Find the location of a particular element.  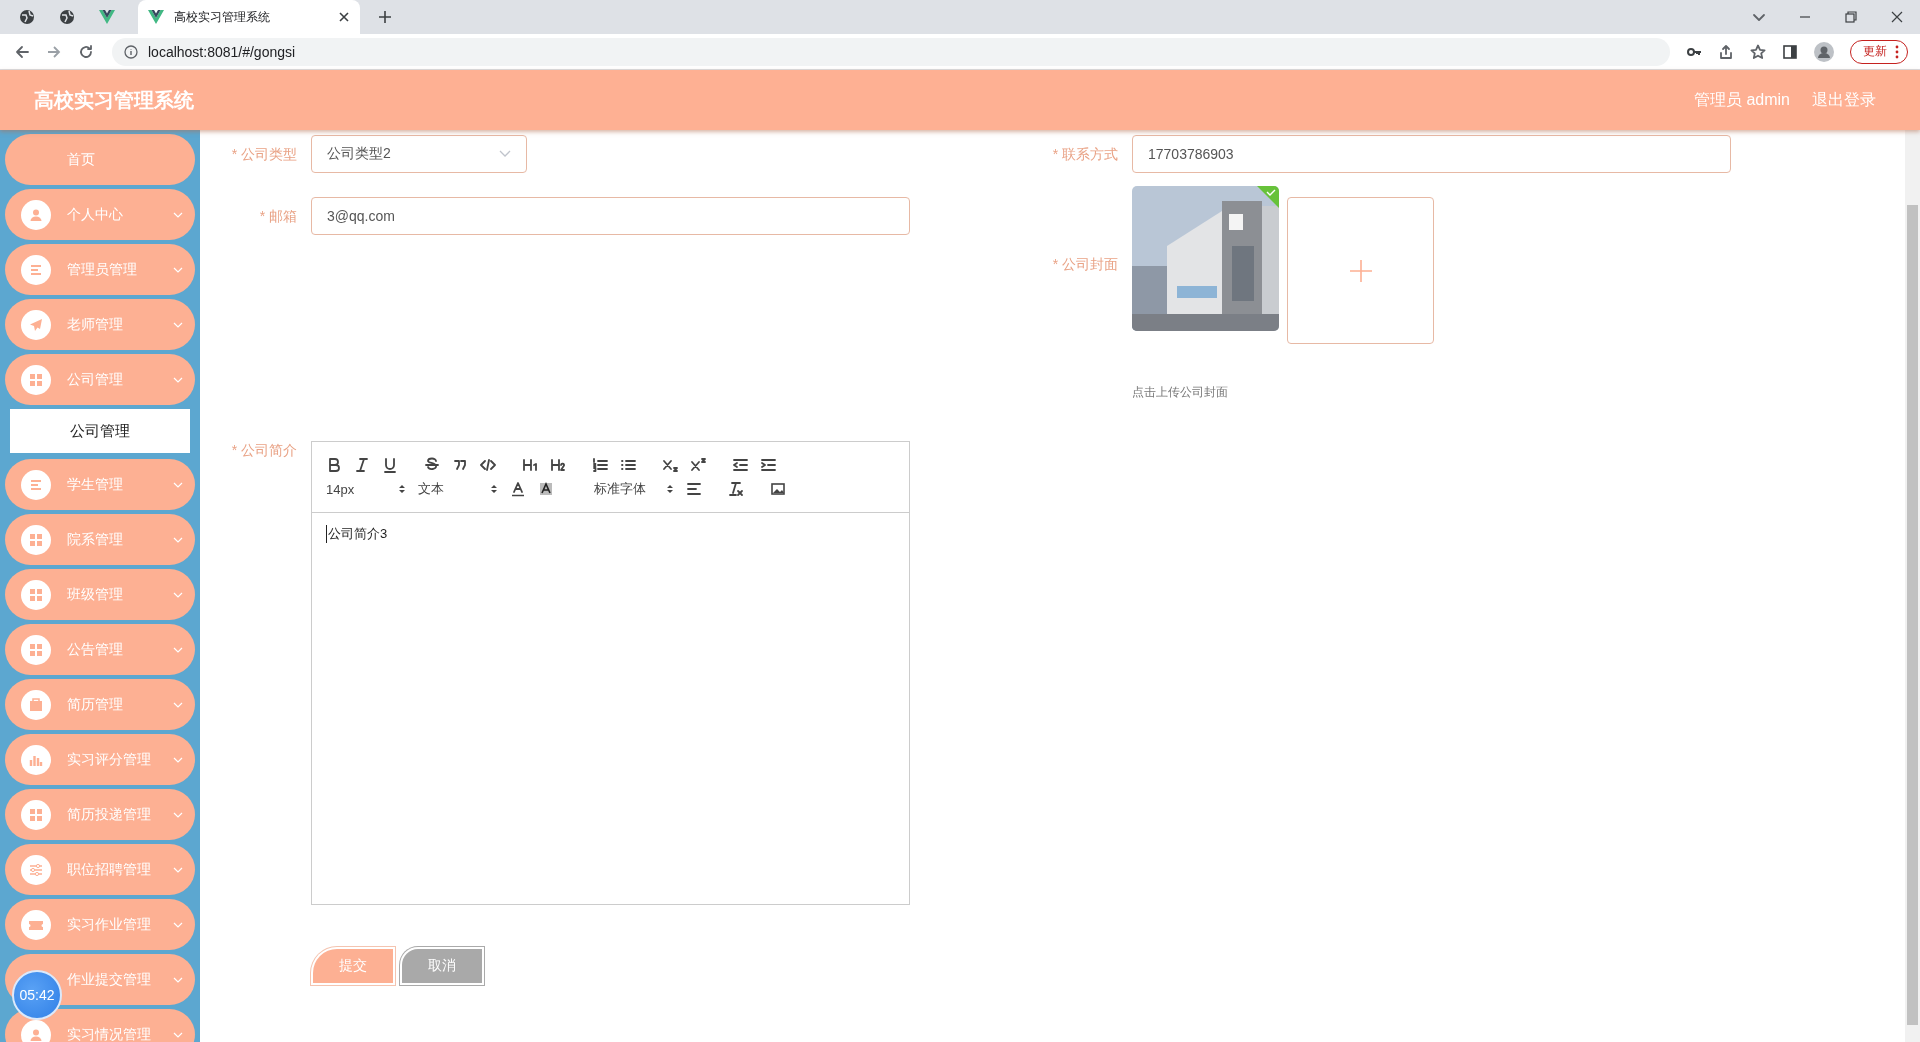

star-icon is located at coordinates (1758, 51).